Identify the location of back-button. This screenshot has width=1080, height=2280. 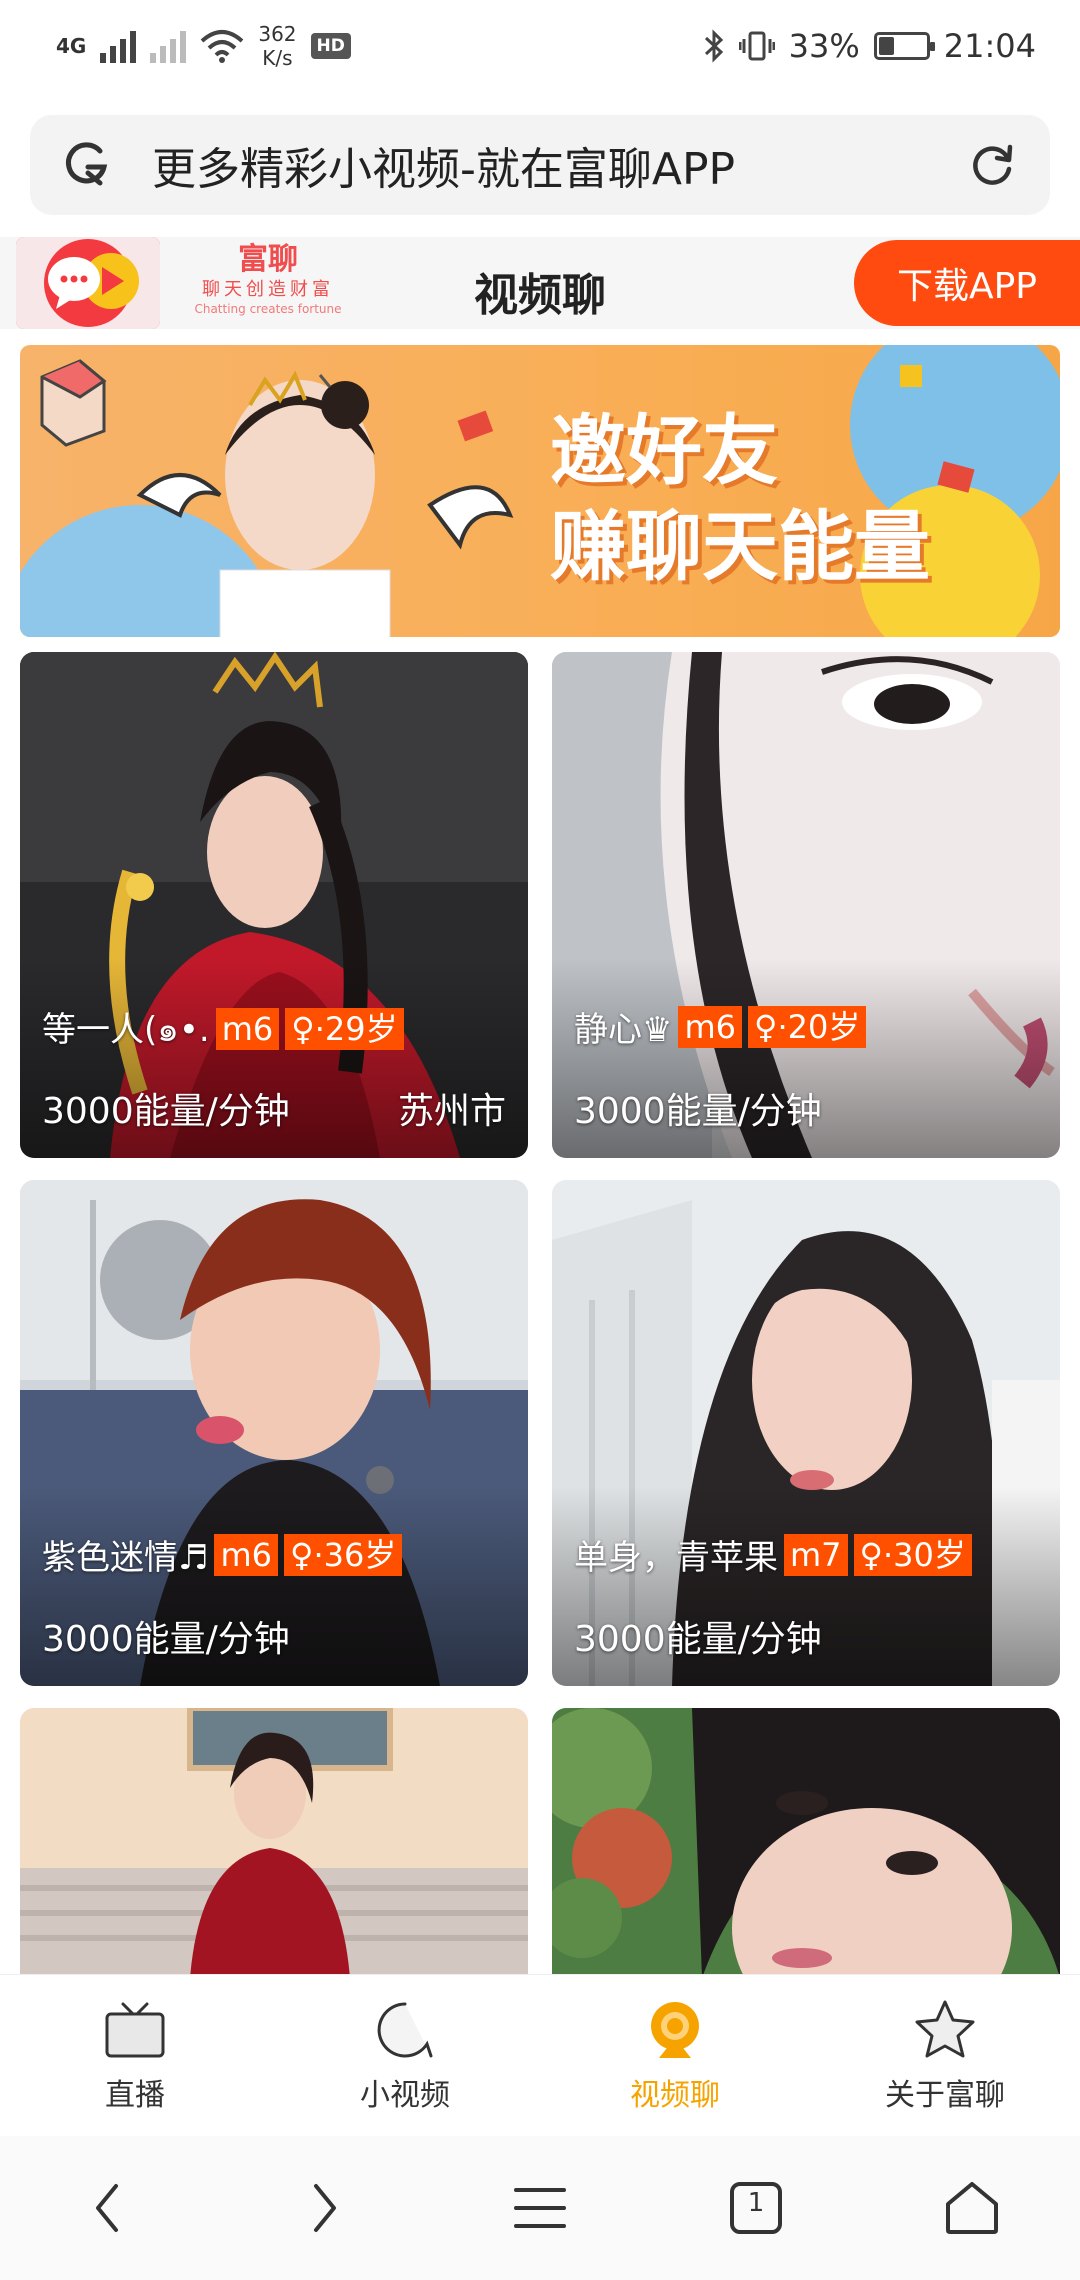
(108, 2208).